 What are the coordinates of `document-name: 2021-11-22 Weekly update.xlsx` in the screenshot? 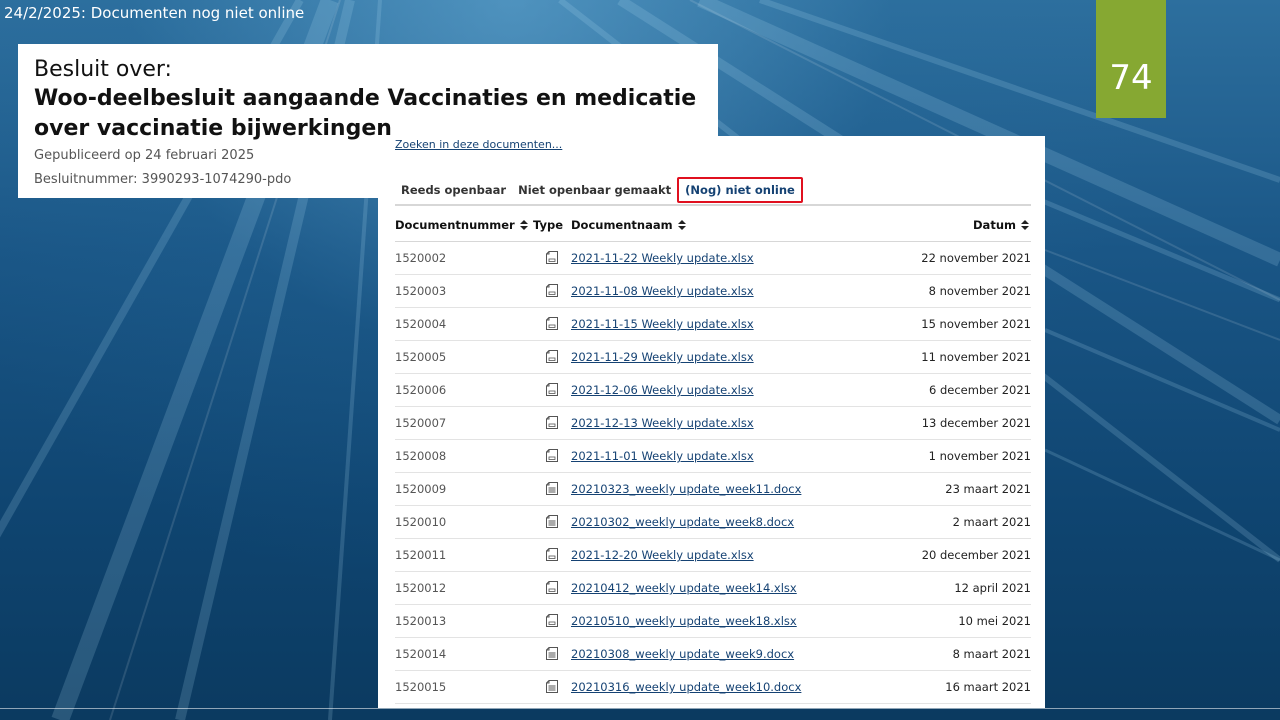 It's located at (721, 258).